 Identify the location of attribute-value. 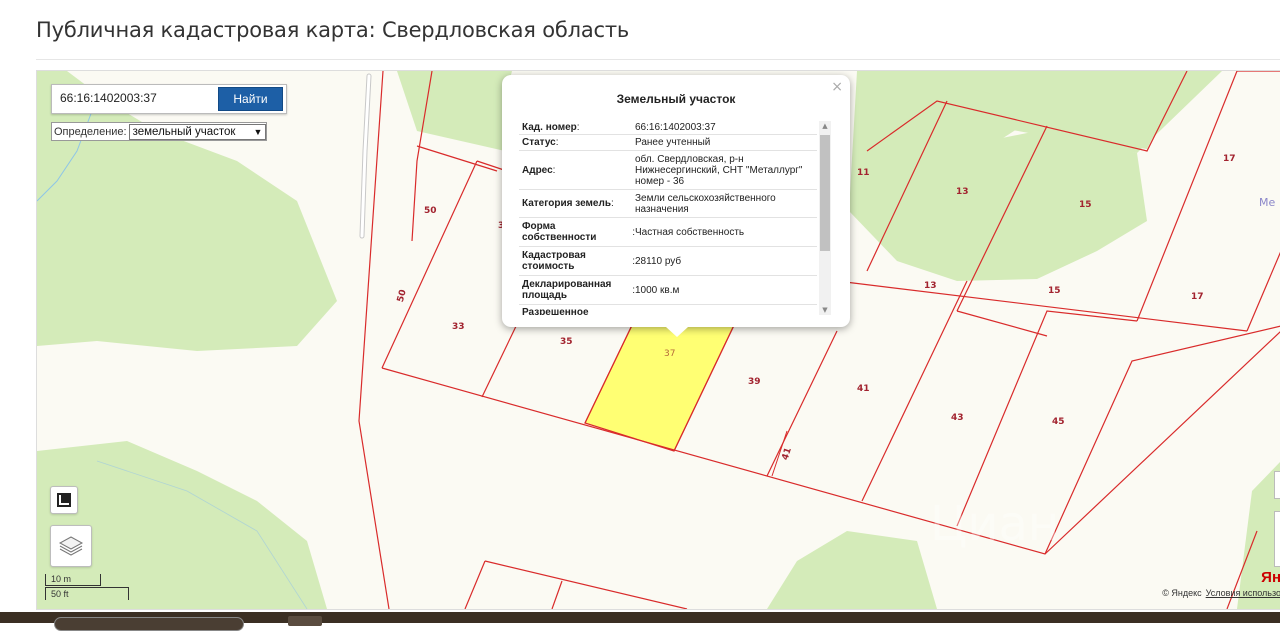
(726, 310).